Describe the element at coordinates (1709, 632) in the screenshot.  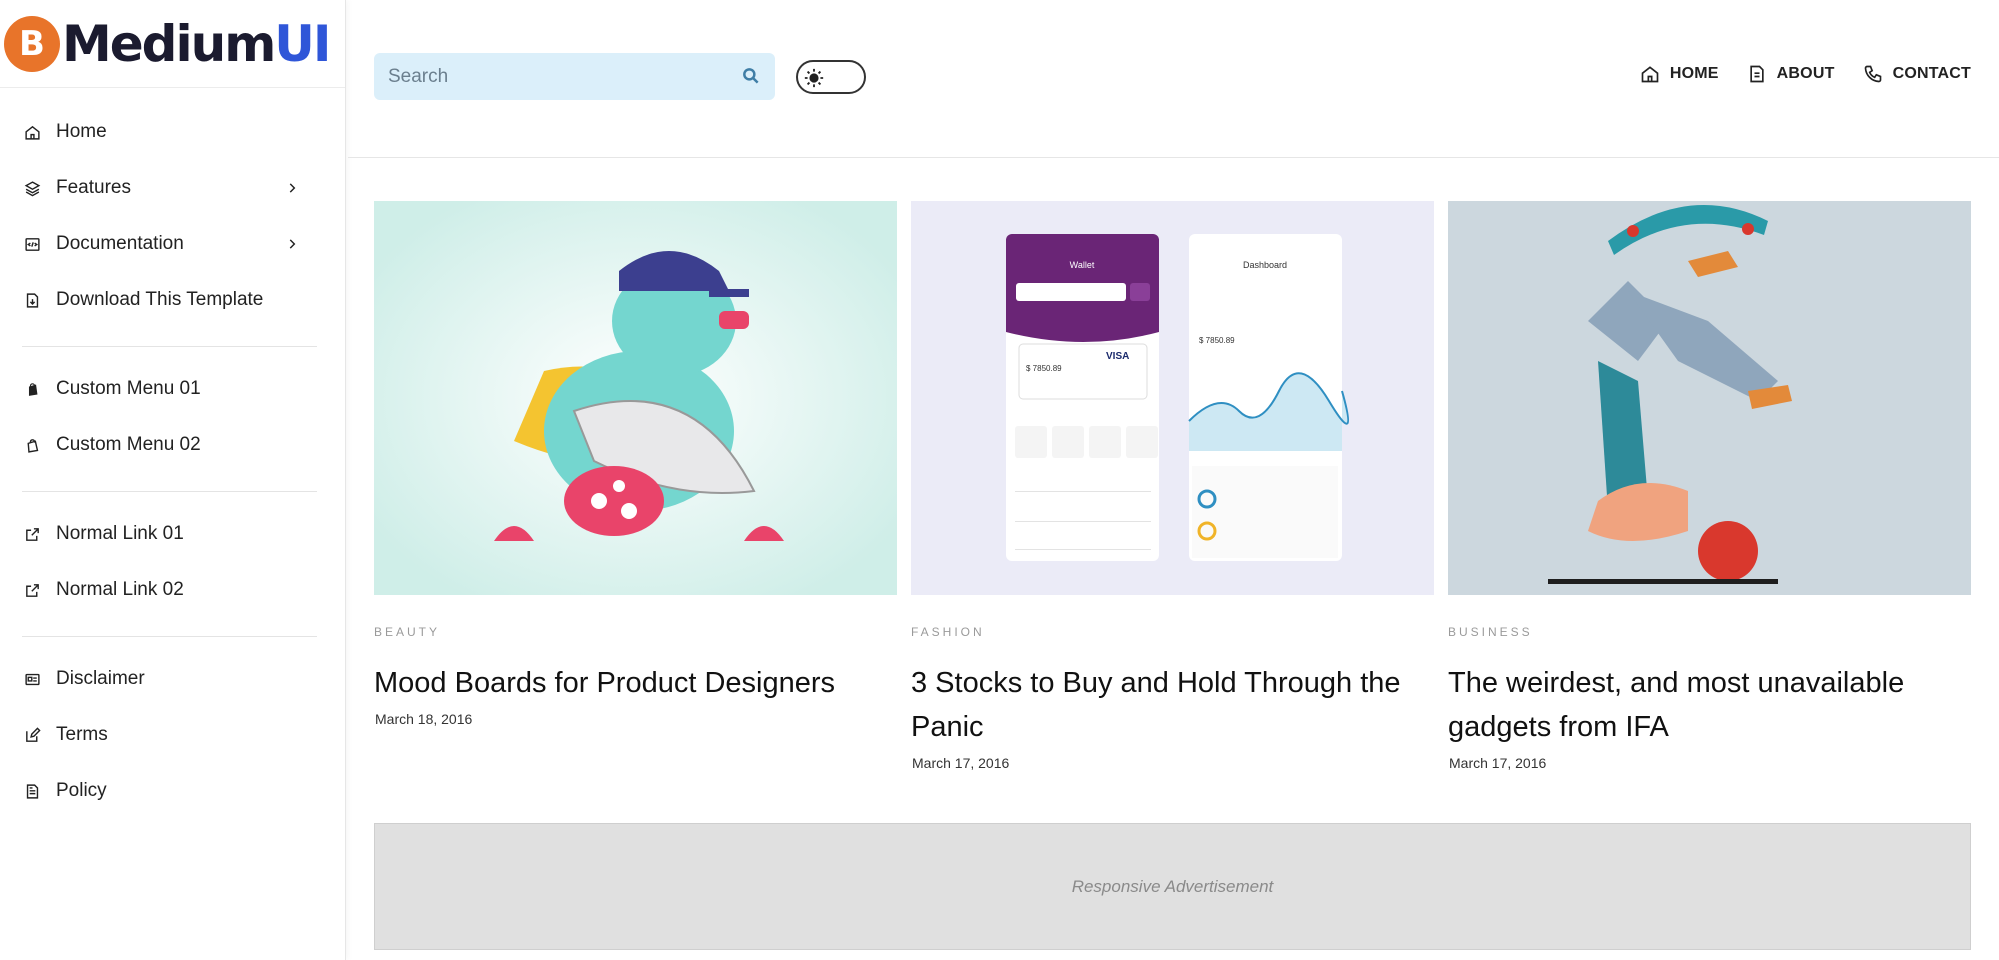
I see `post-category: BUSINESS` at that location.